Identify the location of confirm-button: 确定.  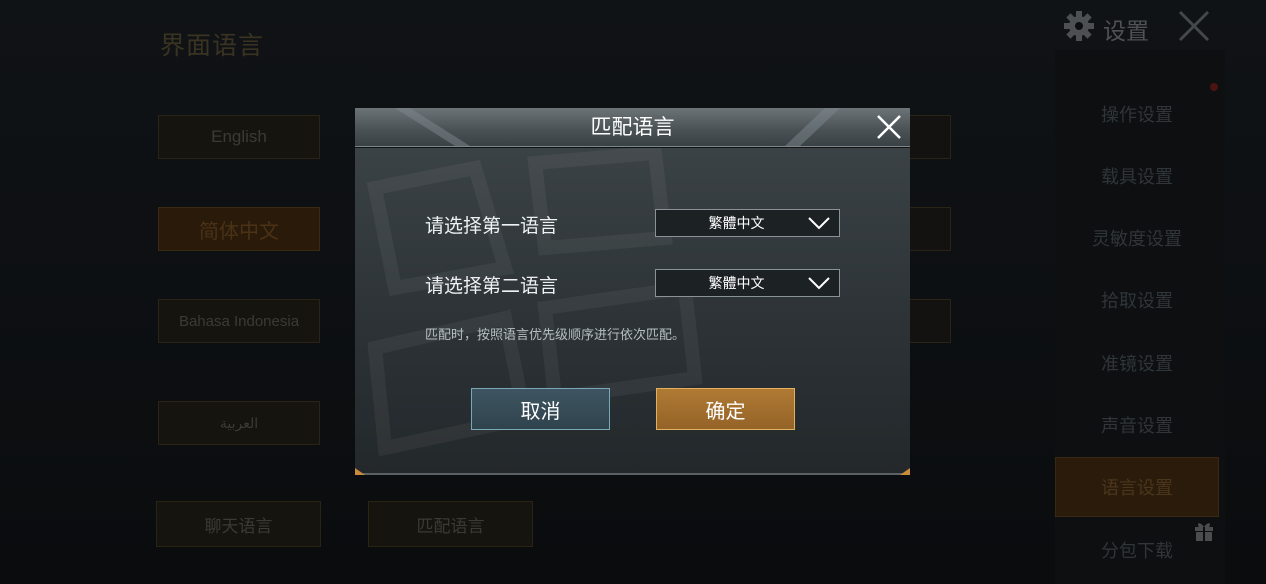
(725, 409).